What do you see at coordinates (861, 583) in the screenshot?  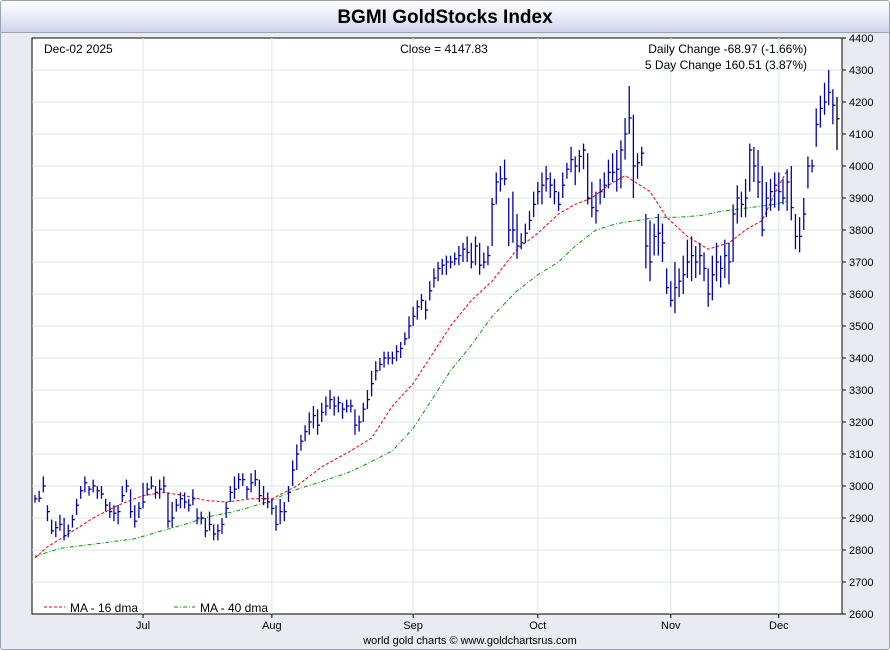 I see `y-tick-label: 2700` at bounding box center [861, 583].